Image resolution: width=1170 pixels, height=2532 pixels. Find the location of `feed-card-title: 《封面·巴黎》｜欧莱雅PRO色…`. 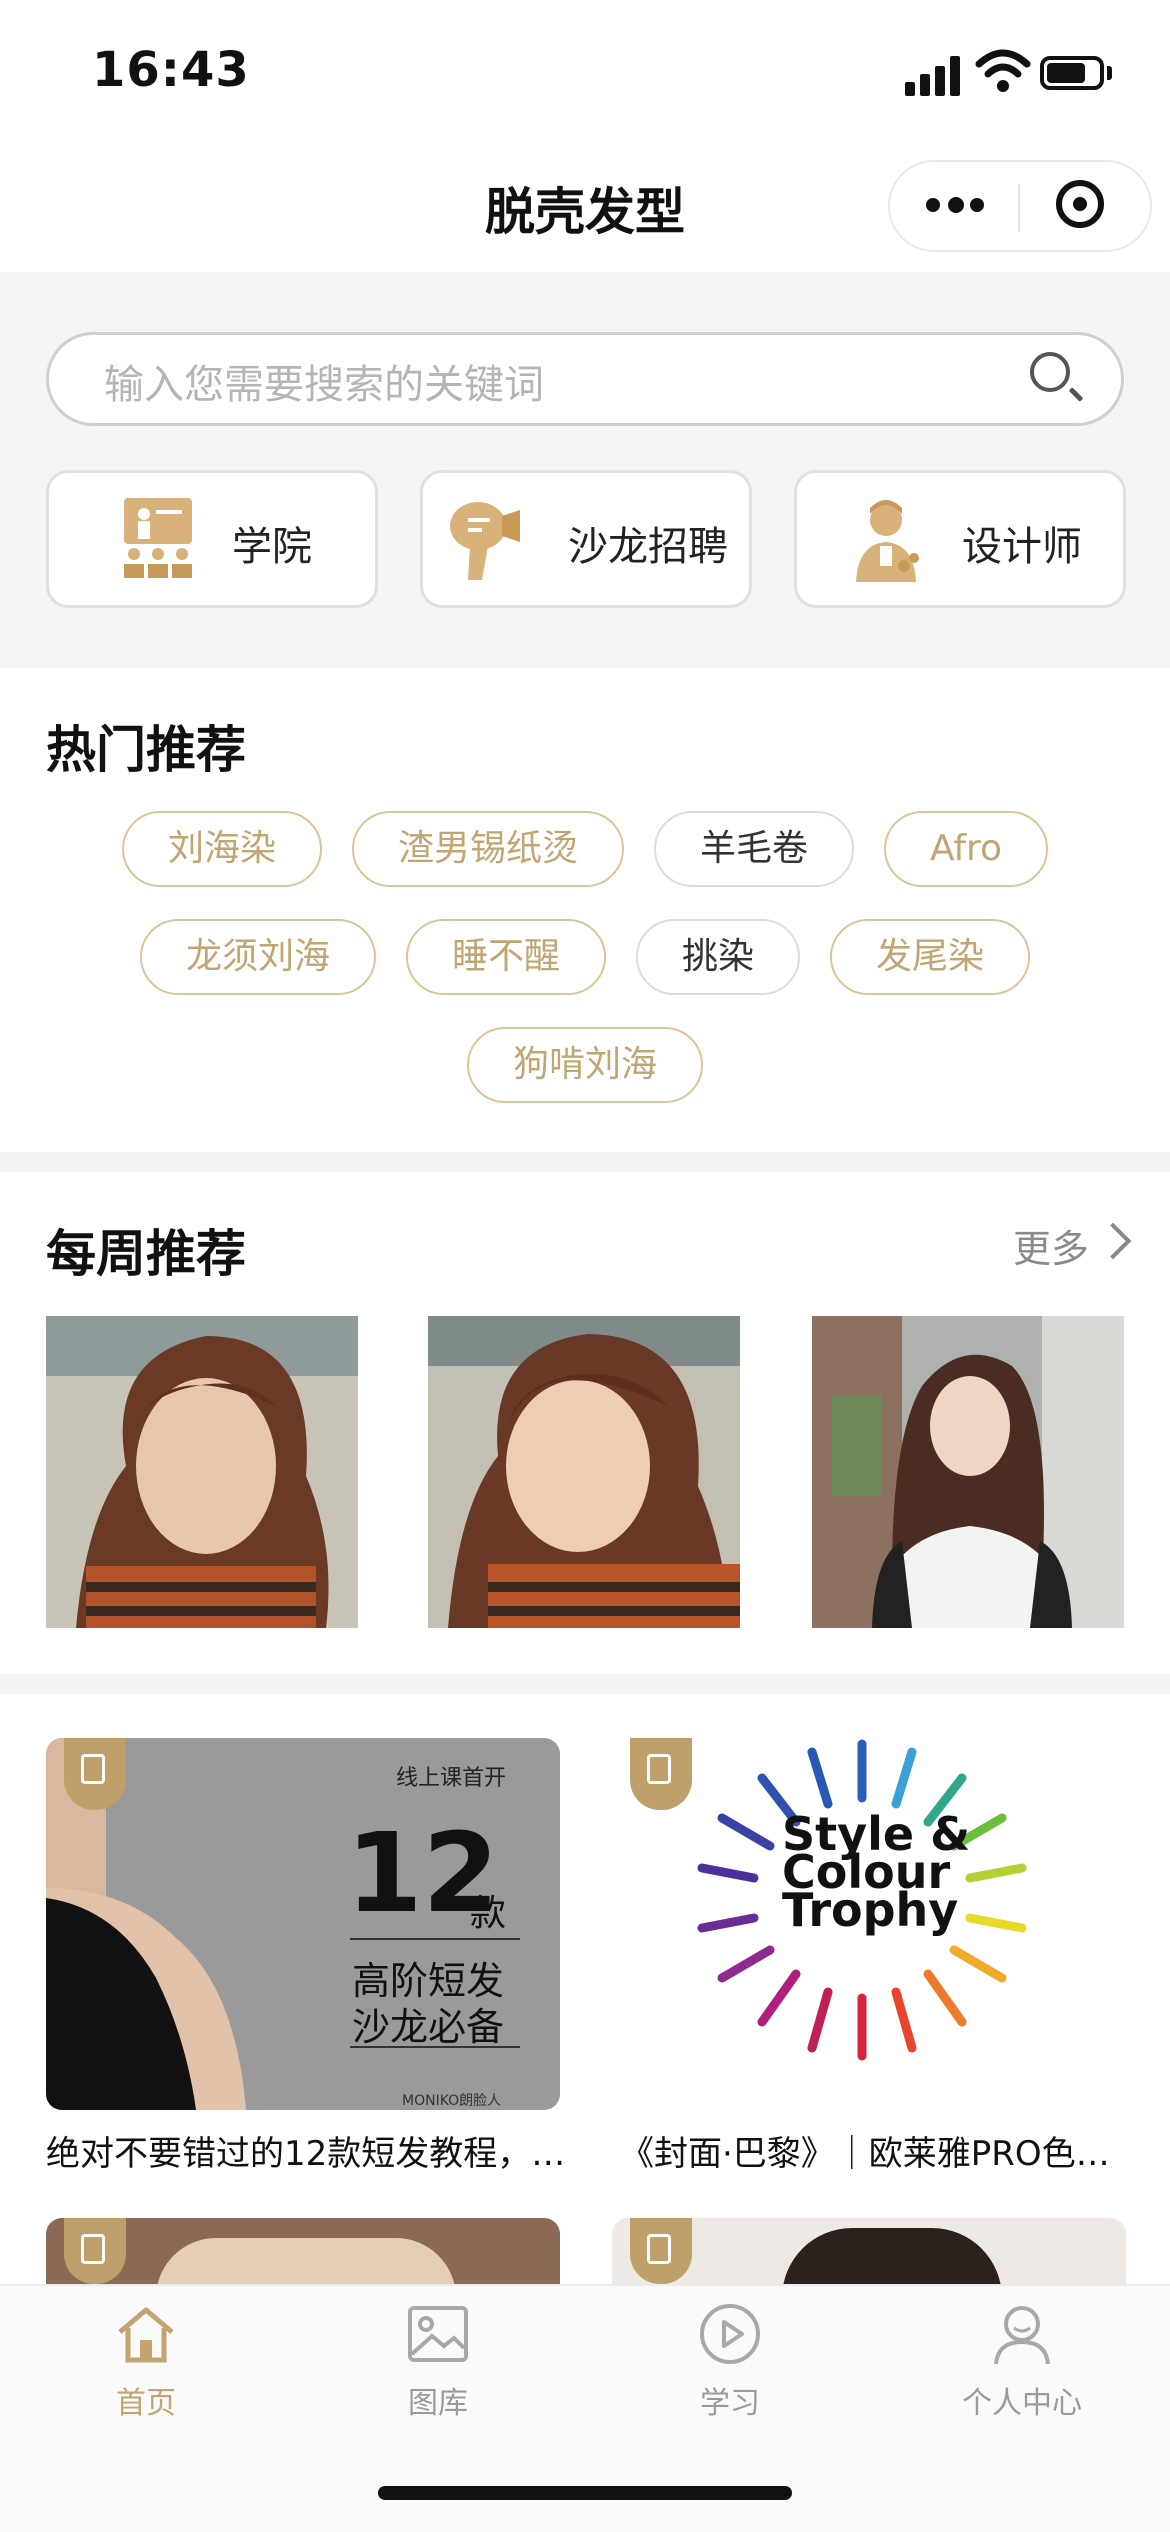

feed-card-title: 《封面·巴黎》｜欧莱雅PRO色… is located at coordinates (880, 2150).